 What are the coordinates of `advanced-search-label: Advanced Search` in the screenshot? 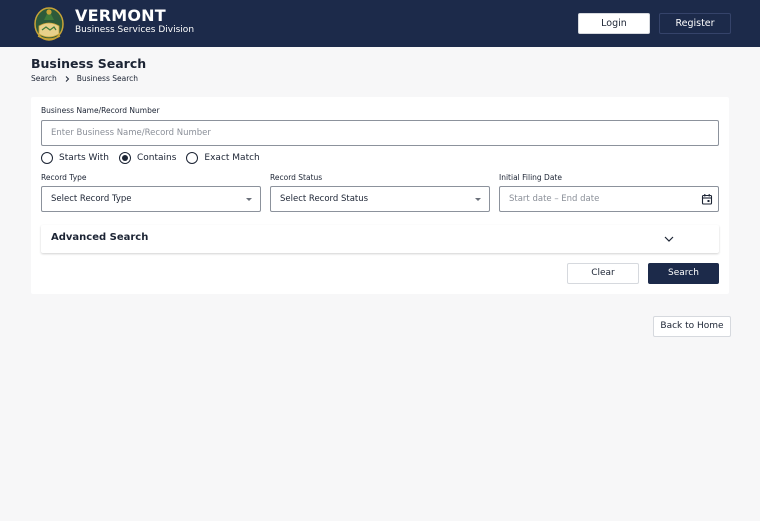 It's located at (100, 237).